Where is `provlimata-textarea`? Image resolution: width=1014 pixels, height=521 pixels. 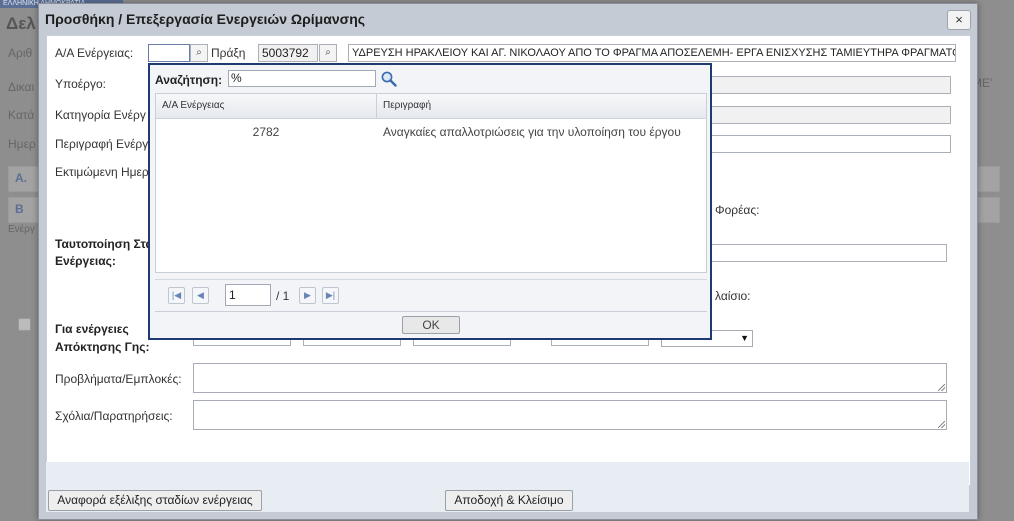
provlimata-textarea is located at coordinates (570, 378).